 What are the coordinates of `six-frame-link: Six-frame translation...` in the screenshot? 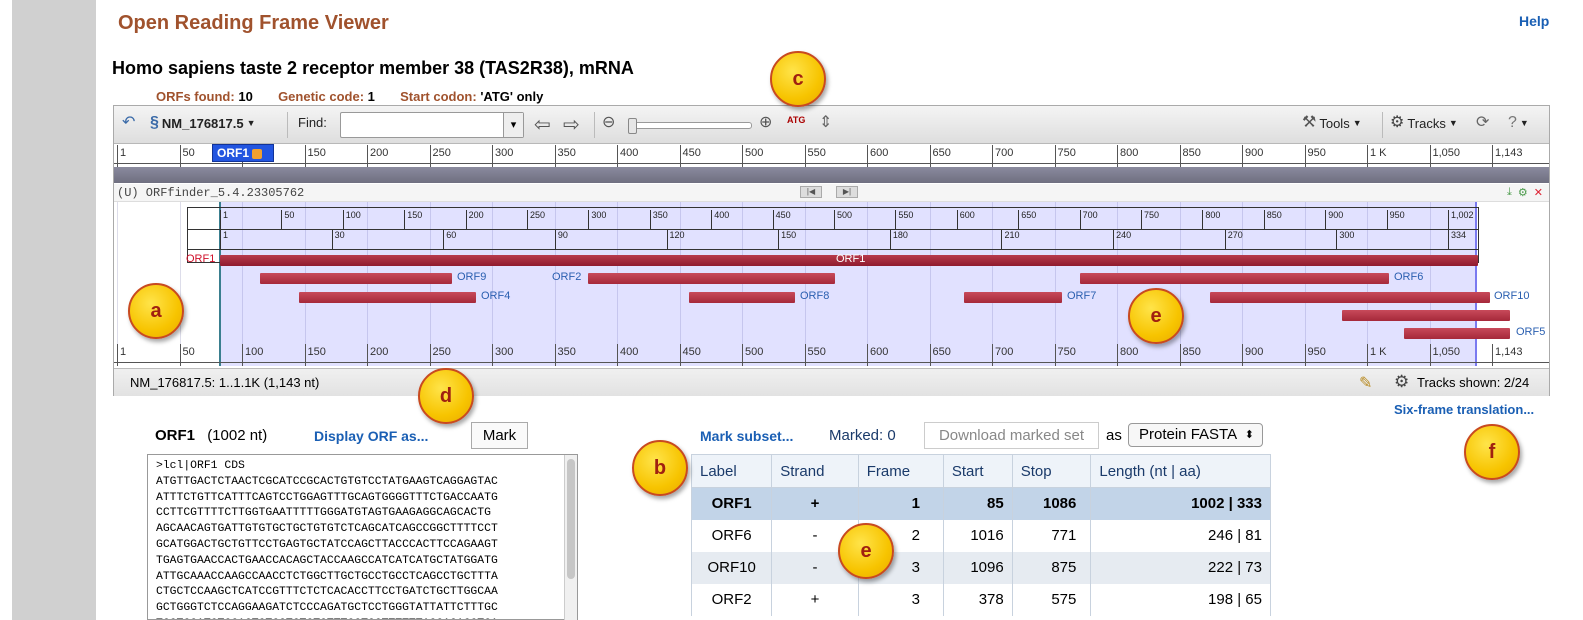 It's located at (1464, 409).